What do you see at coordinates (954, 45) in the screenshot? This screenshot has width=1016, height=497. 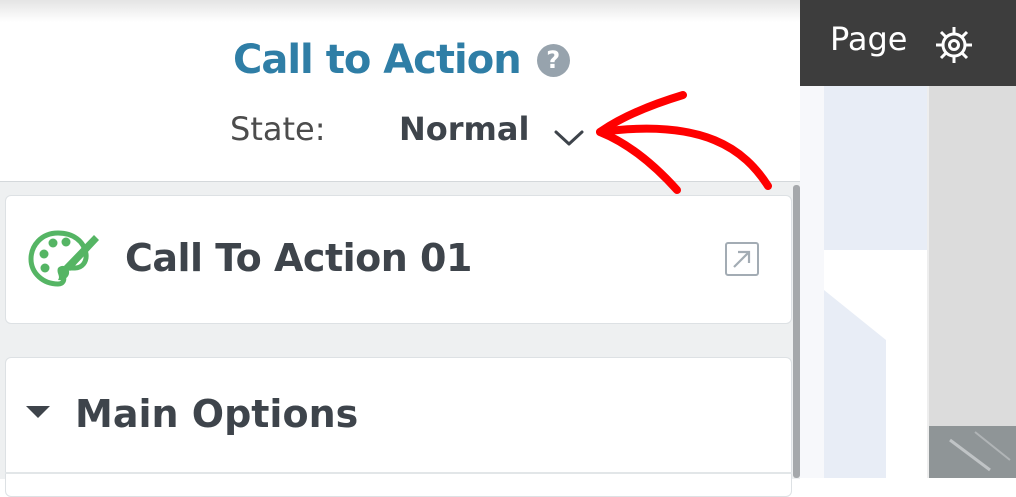 I see `gear-icon` at bounding box center [954, 45].